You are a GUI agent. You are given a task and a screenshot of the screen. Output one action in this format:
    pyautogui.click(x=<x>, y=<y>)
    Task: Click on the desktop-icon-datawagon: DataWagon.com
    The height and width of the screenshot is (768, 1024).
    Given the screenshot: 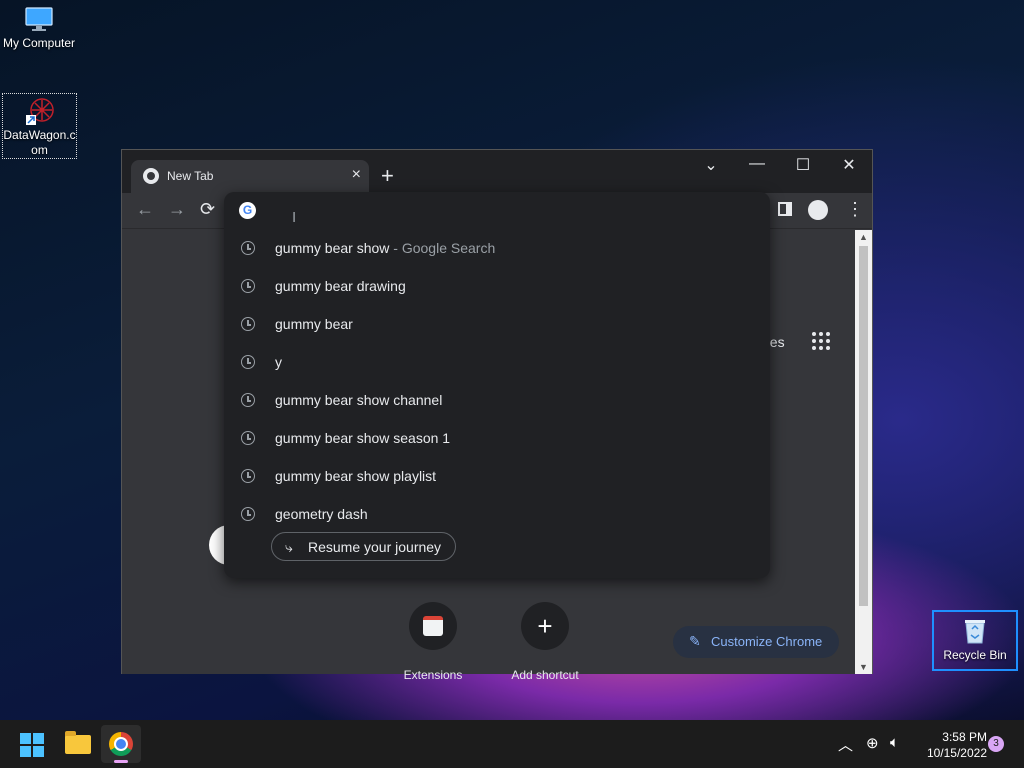 What is the action you would take?
    pyautogui.click(x=39, y=126)
    